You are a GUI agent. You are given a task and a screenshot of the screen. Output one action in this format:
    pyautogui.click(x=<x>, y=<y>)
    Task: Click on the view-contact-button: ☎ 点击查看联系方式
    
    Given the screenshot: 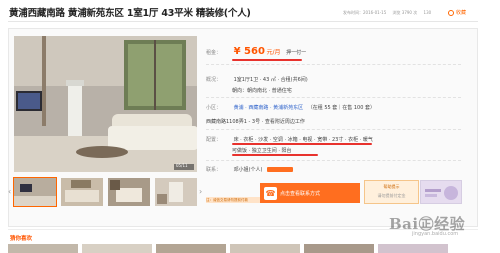 What is the action you would take?
    pyautogui.click(x=310, y=193)
    